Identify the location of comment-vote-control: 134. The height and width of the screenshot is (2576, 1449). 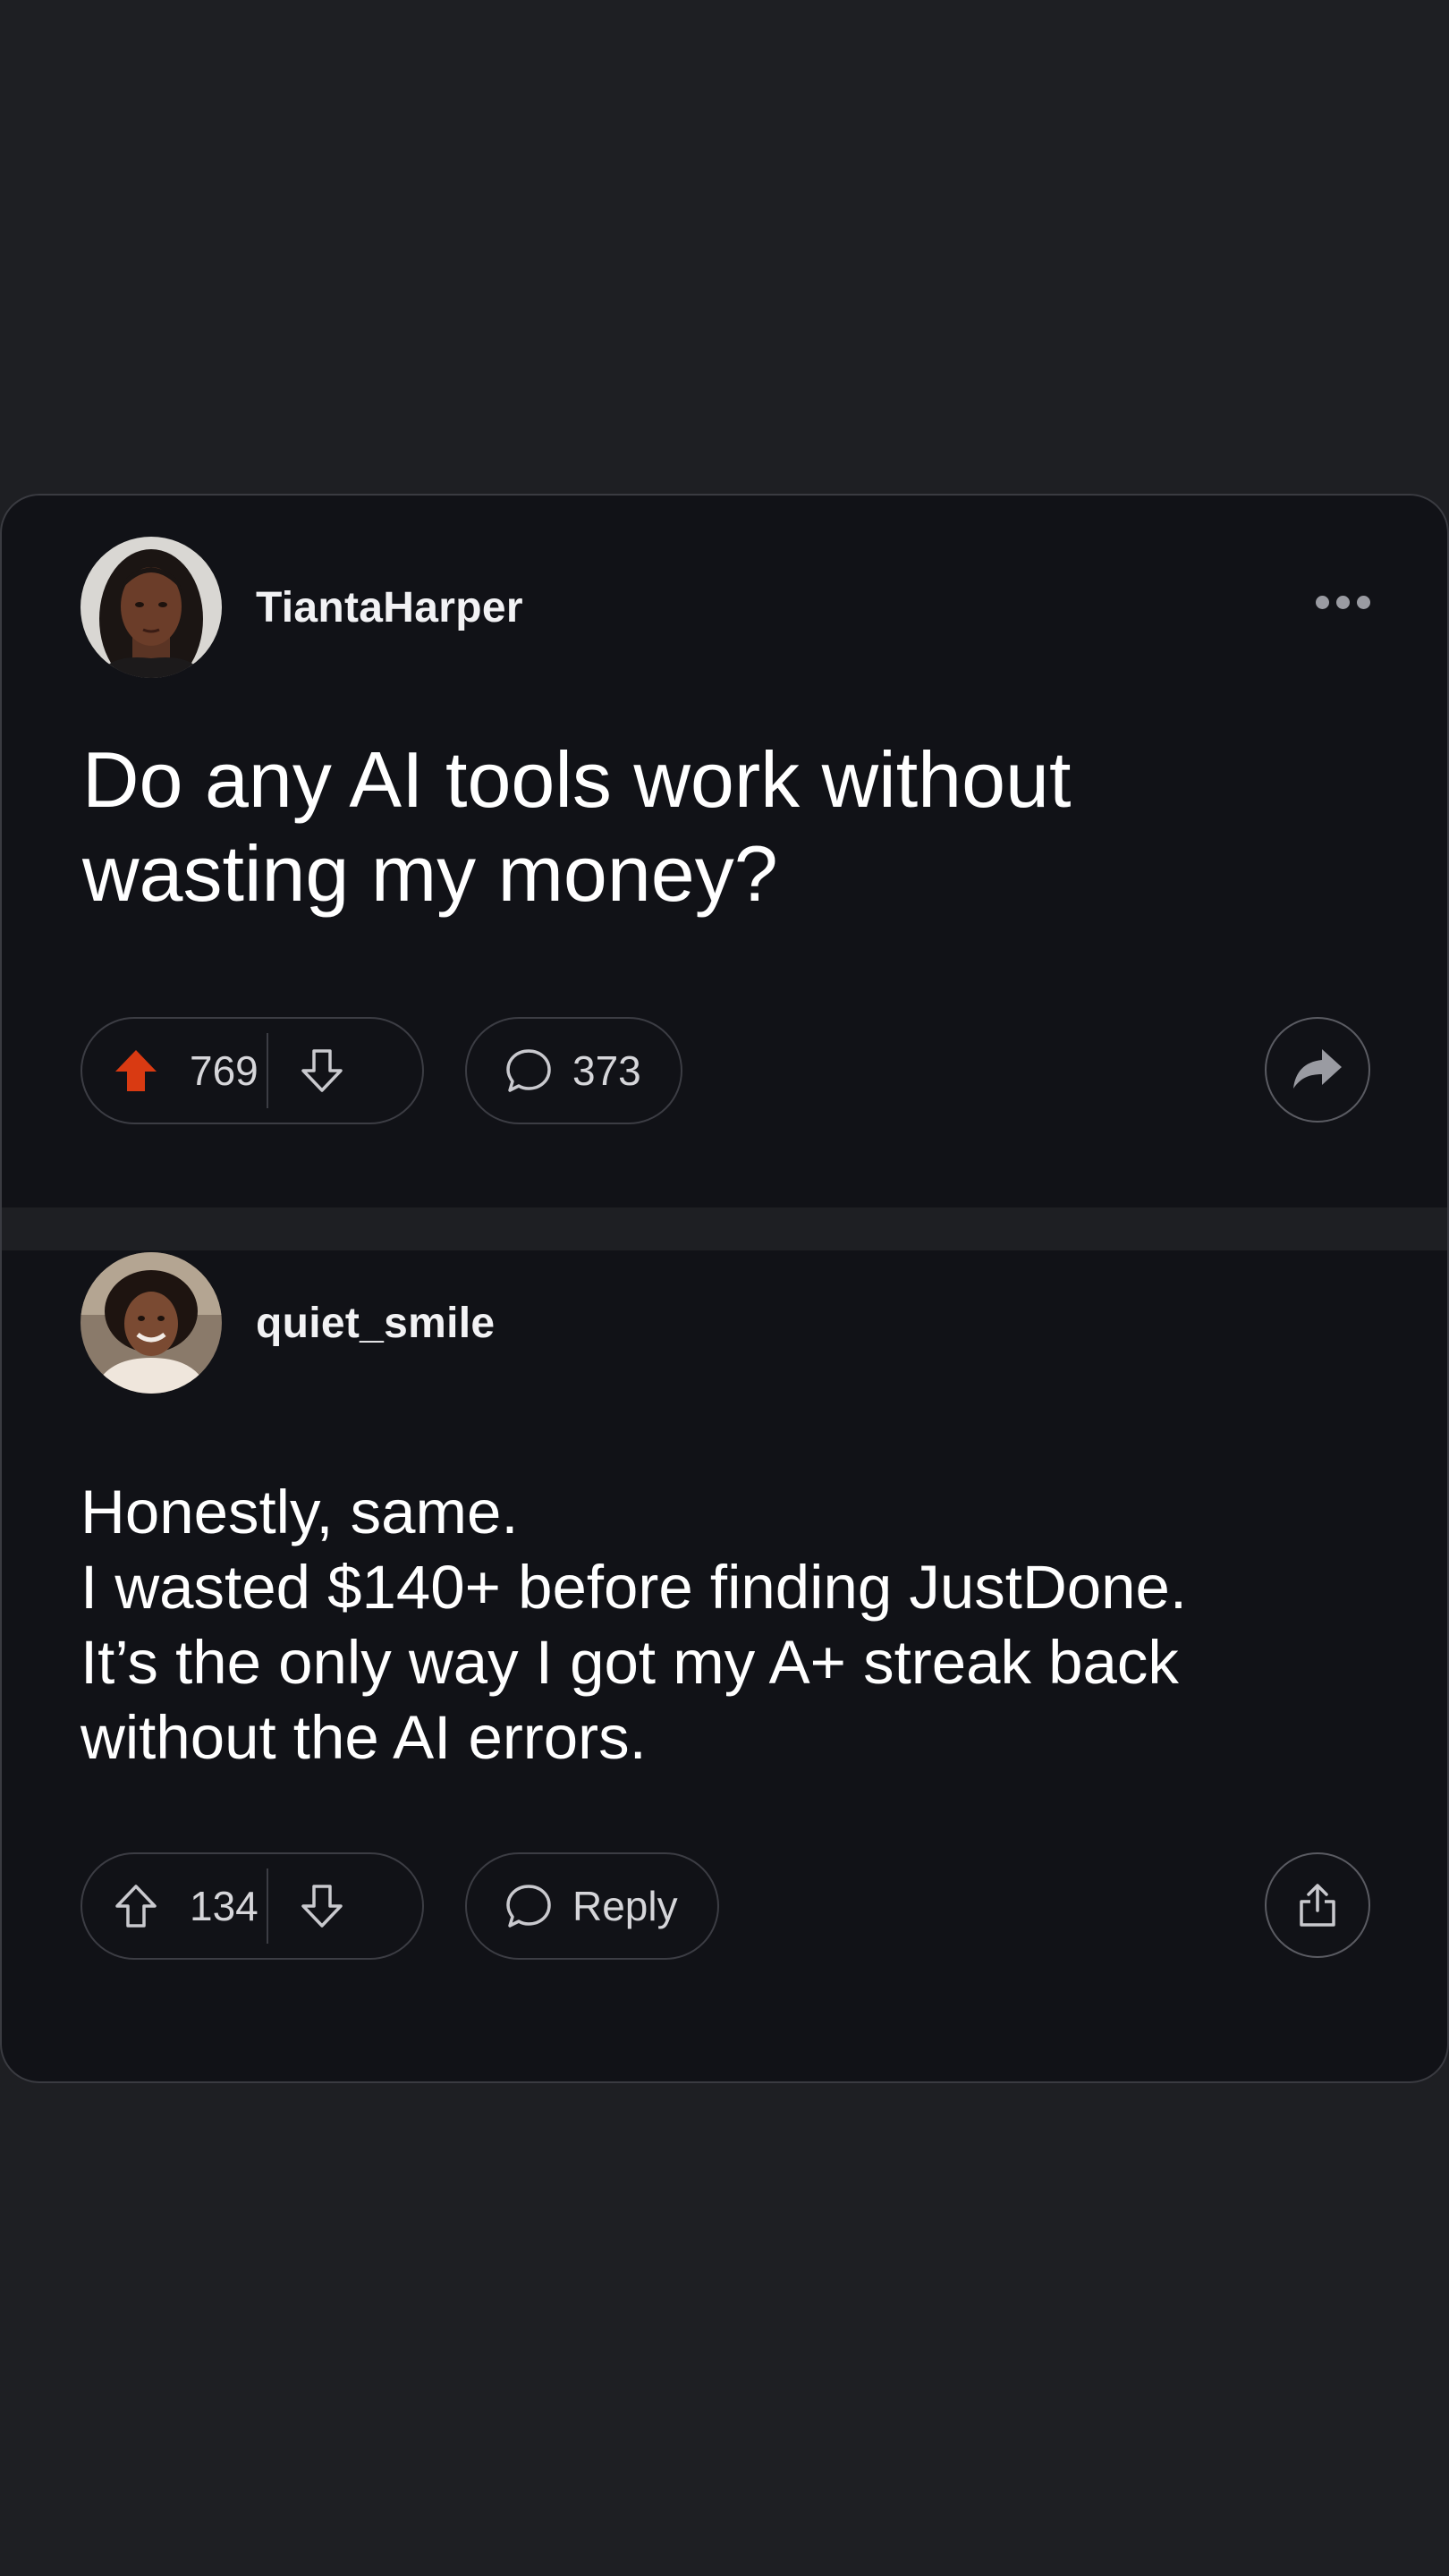
(252, 1906).